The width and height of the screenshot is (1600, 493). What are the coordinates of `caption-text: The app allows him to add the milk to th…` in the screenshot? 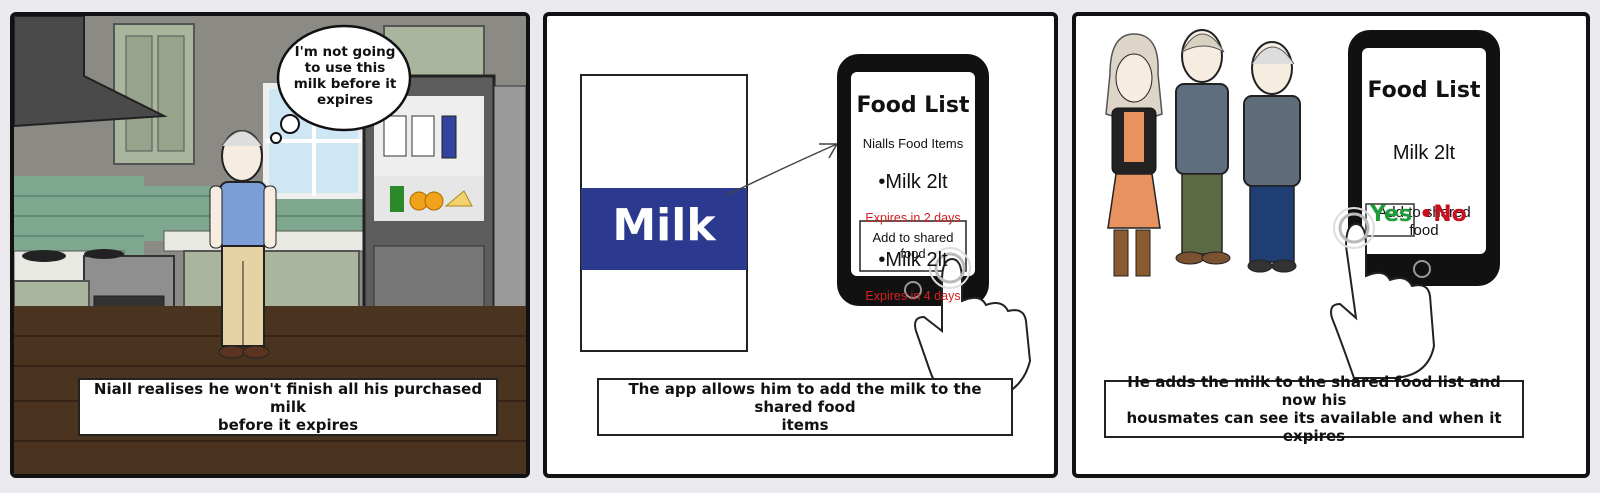 It's located at (805, 407).